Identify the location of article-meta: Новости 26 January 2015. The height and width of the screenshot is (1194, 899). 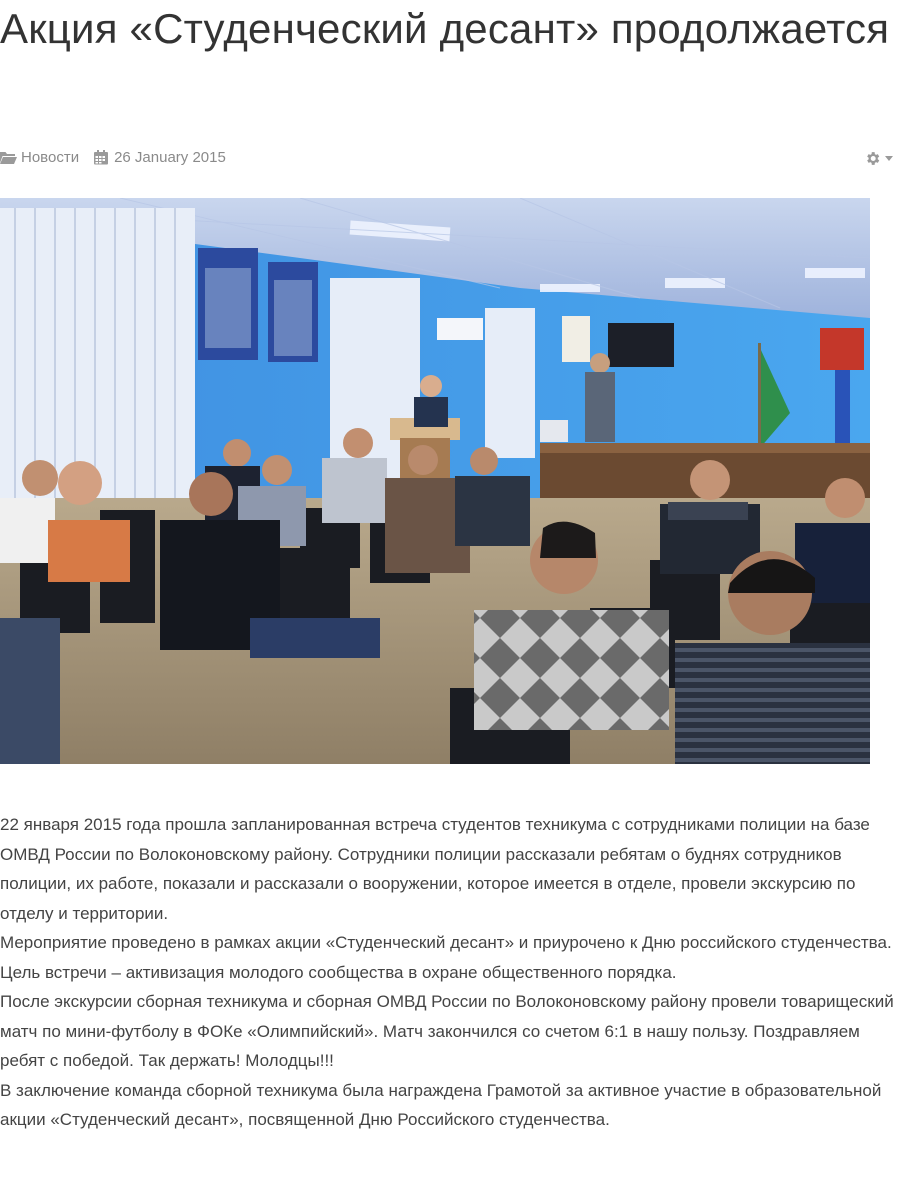
(120, 157).